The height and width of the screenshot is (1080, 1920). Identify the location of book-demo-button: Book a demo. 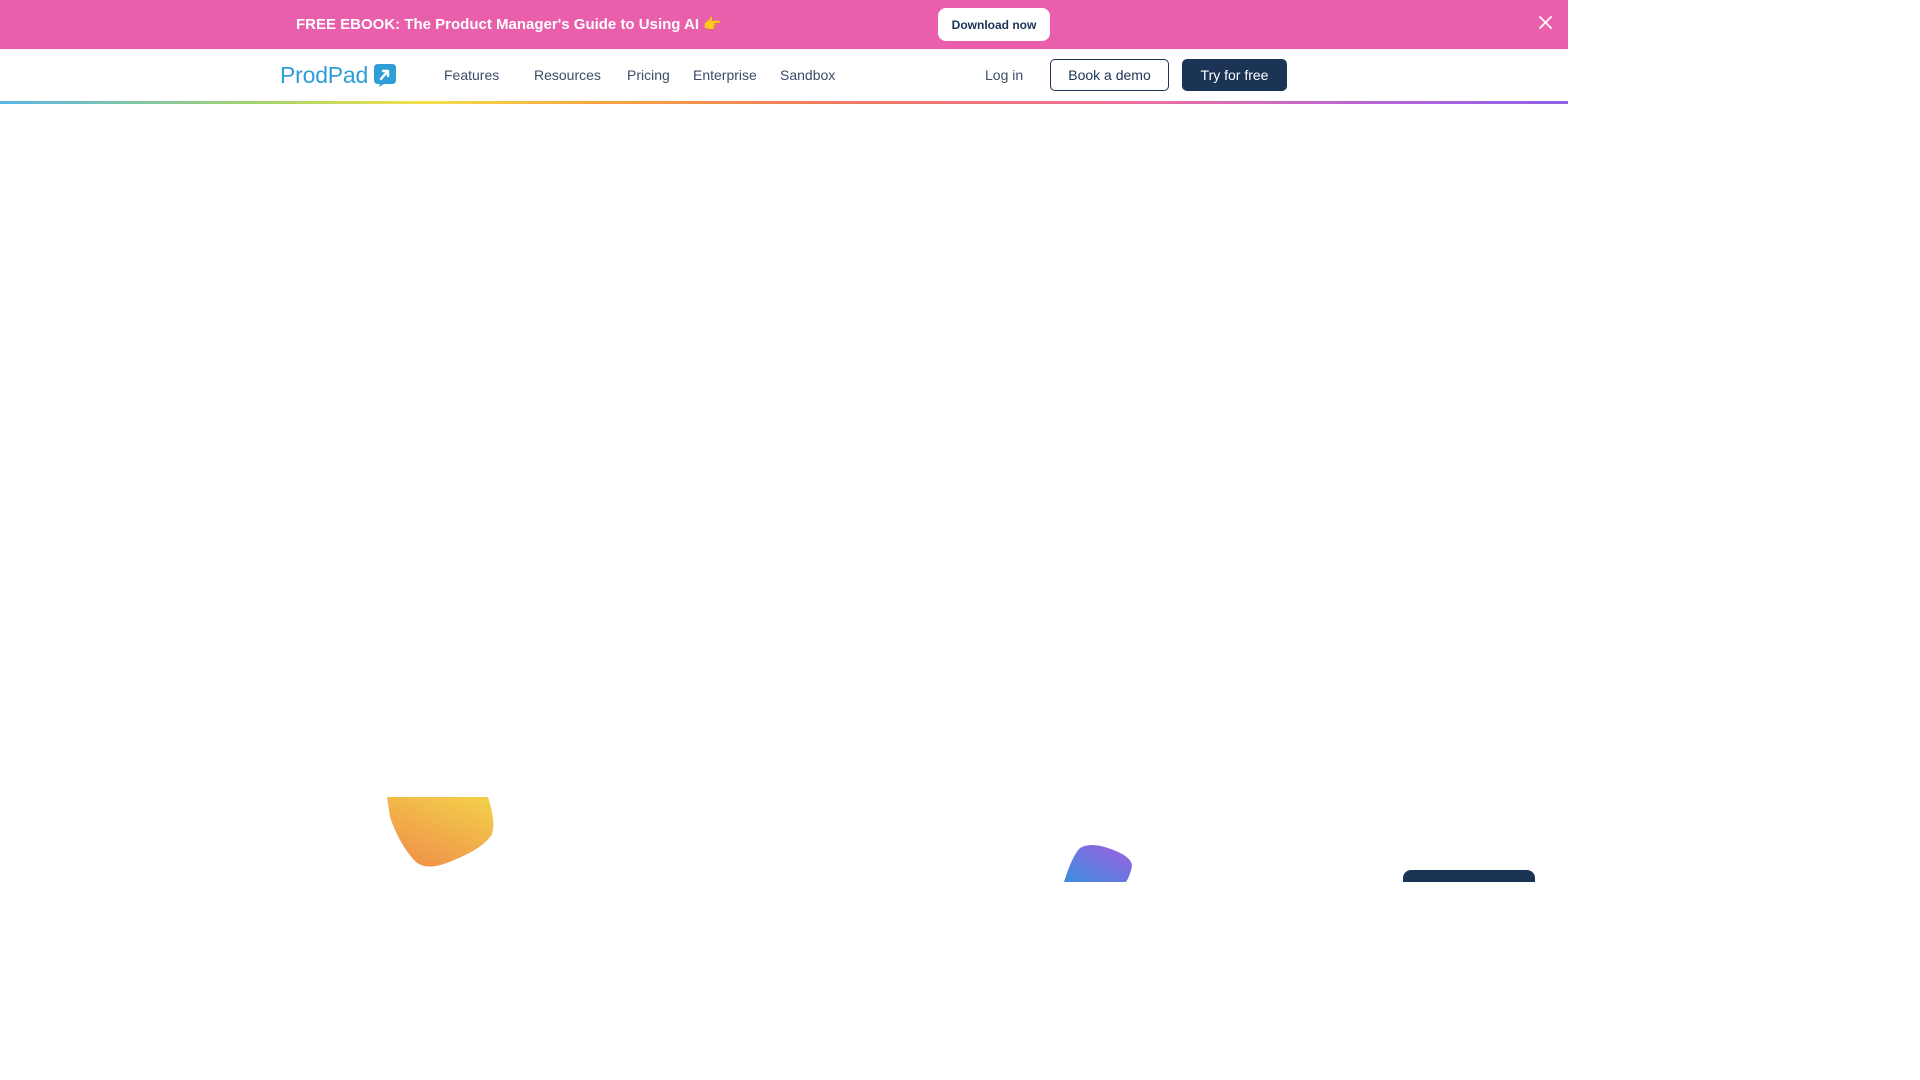
(1109, 75).